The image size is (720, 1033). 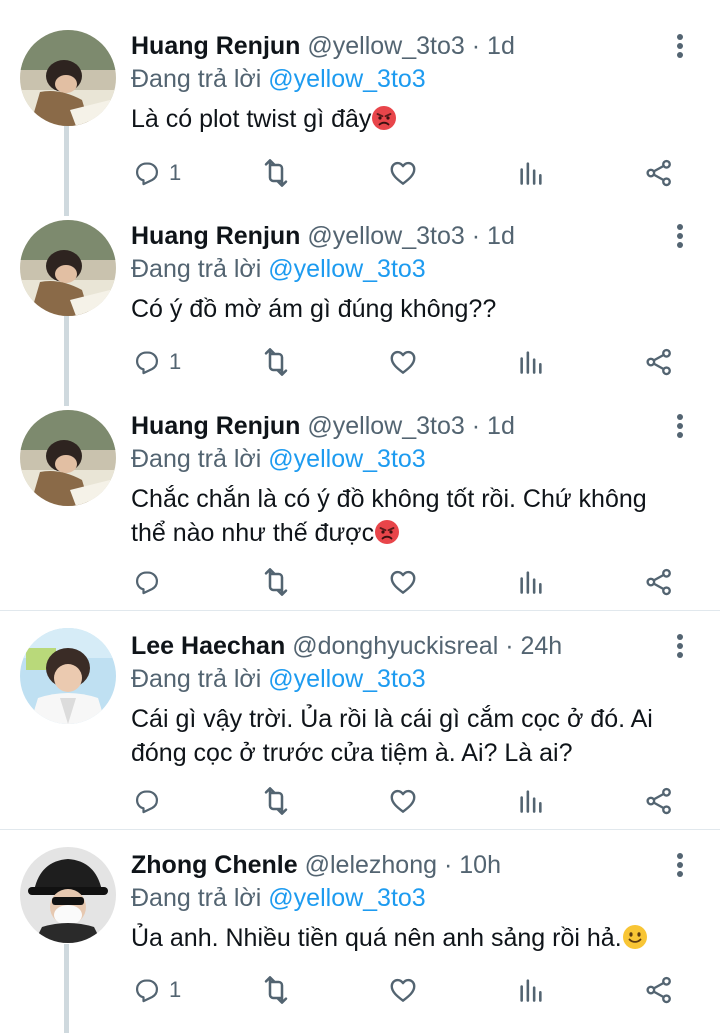 What do you see at coordinates (214, 865) in the screenshot?
I see `author-name: Zhong Chenle` at bounding box center [214, 865].